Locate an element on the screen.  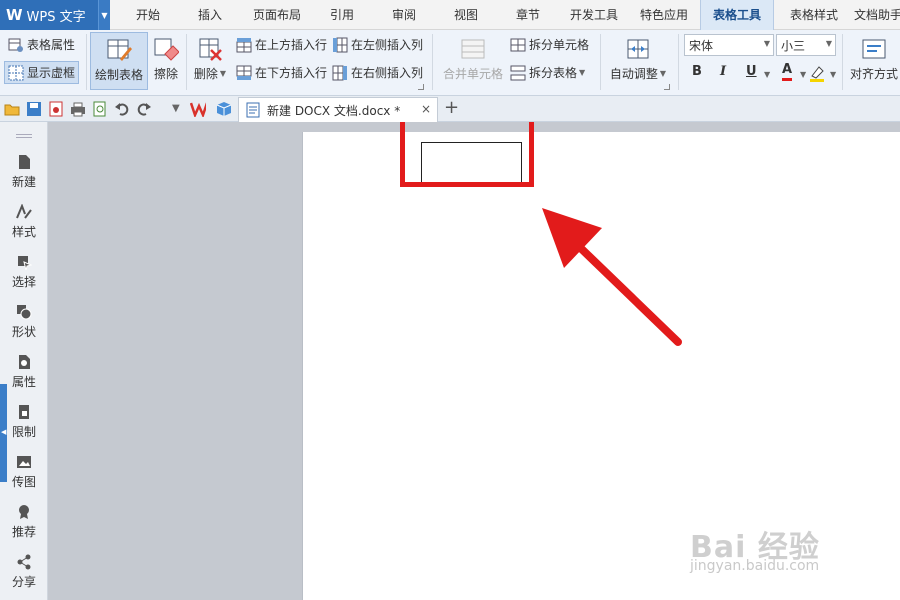
show-gridlines-button: 显示虚框 is located at coordinates (42, 72).